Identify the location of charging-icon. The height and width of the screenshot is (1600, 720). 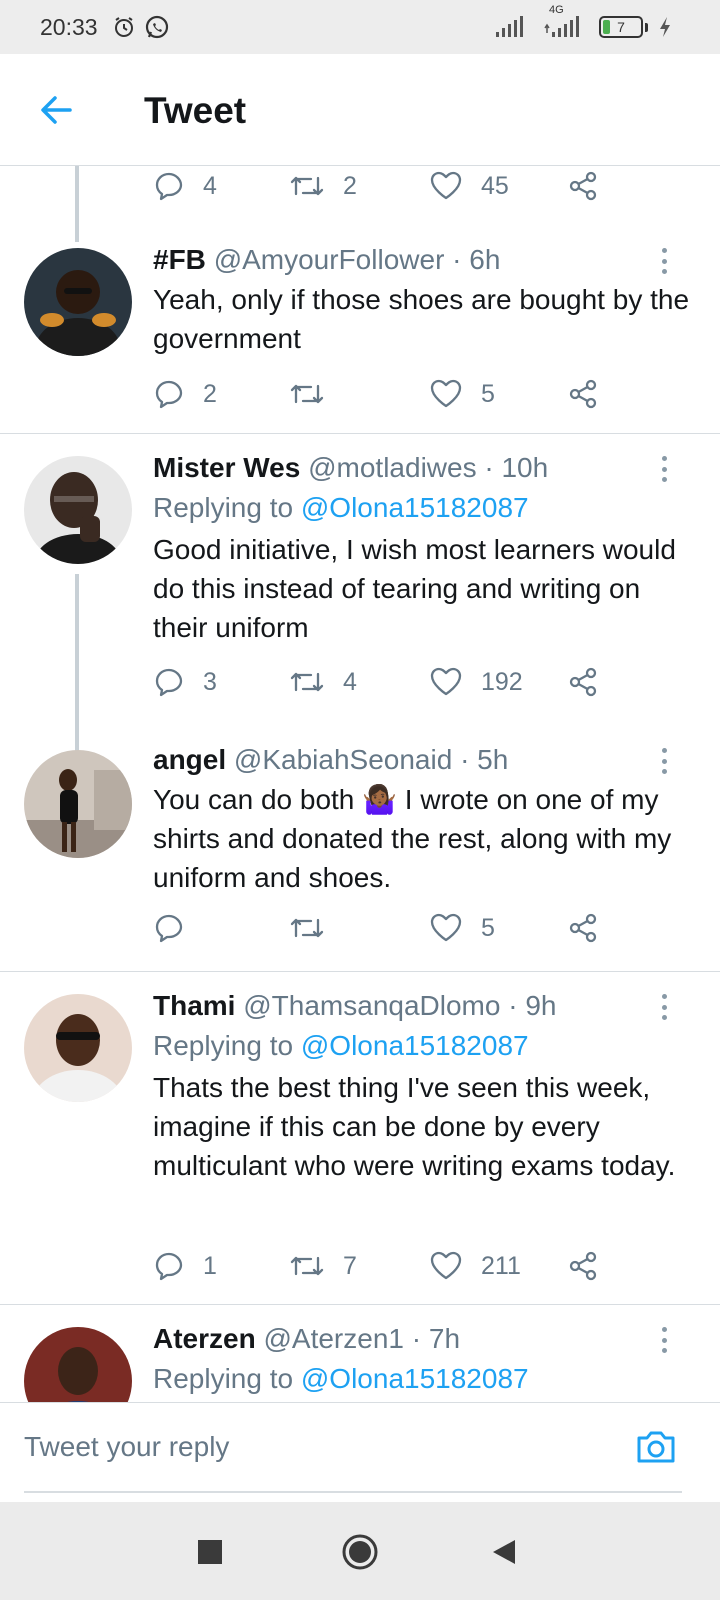
(665, 27).